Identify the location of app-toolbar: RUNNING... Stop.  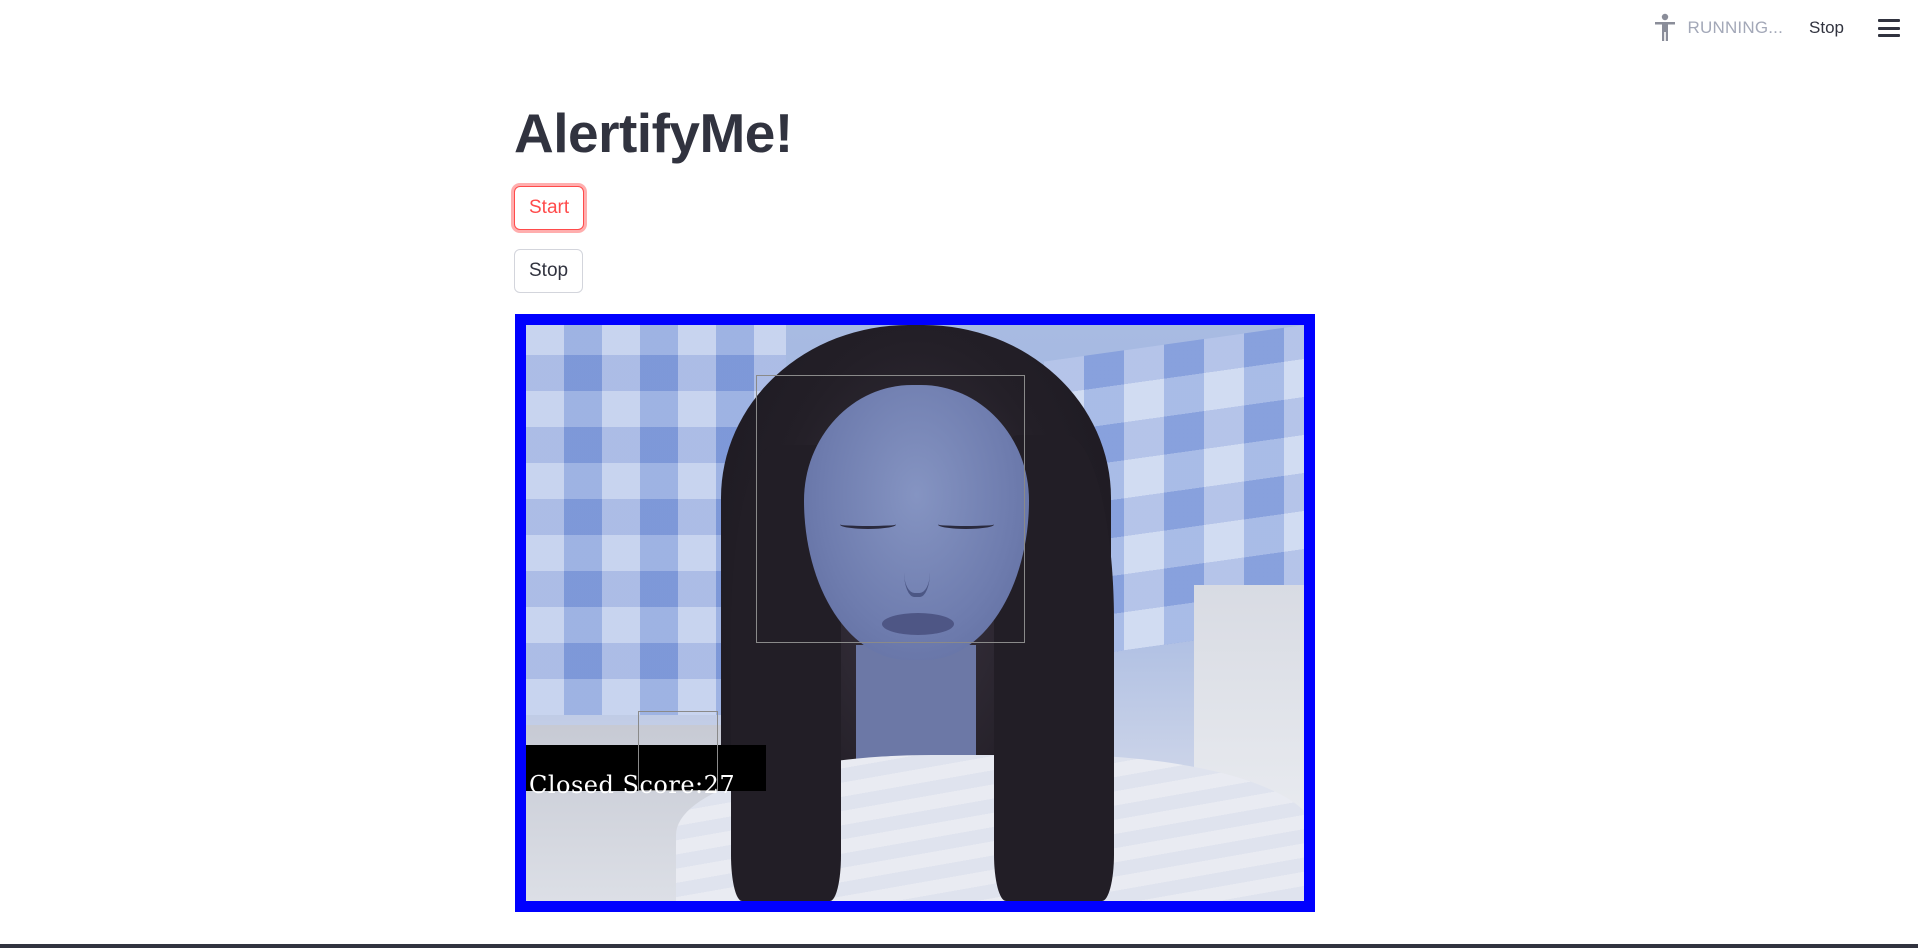
(1785, 28).